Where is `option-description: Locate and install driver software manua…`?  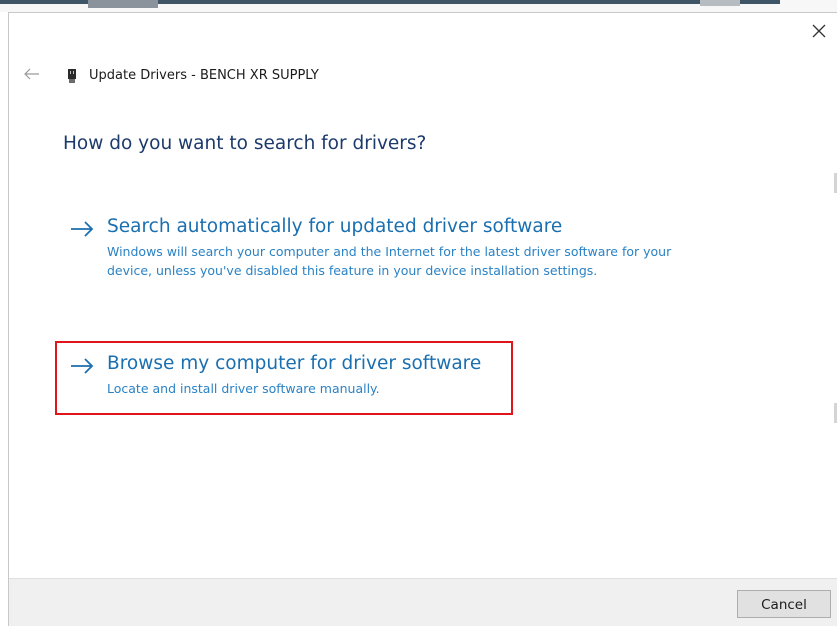
option-description: Locate and install driver software manua… is located at coordinates (243, 388).